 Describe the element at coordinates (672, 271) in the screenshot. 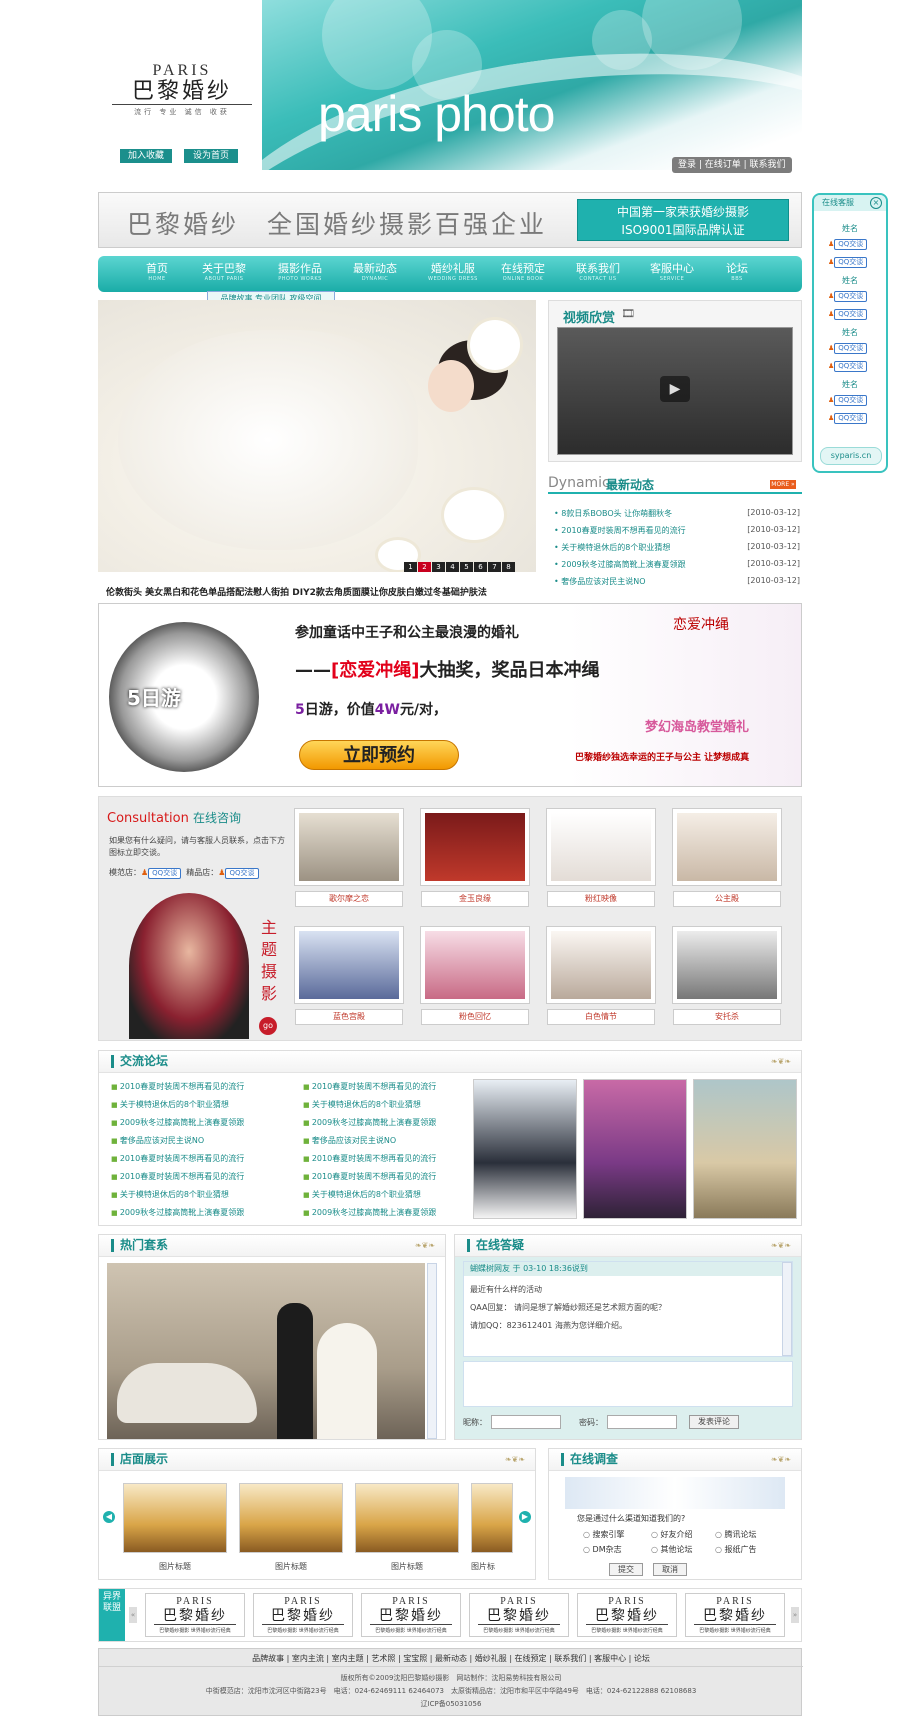

I see `nav-service: 客服中心 SERVICE` at that location.